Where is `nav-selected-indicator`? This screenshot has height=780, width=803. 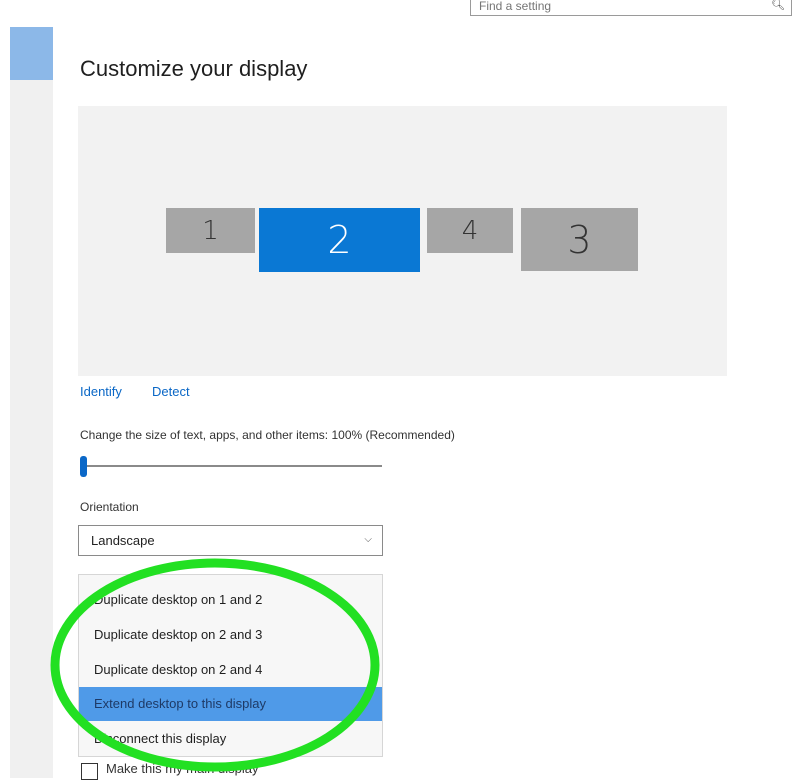 nav-selected-indicator is located at coordinates (31, 53).